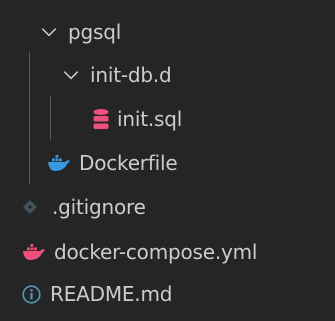 The height and width of the screenshot is (321, 335). Describe the element at coordinates (101, 119) in the screenshot. I see `database-icon` at that location.